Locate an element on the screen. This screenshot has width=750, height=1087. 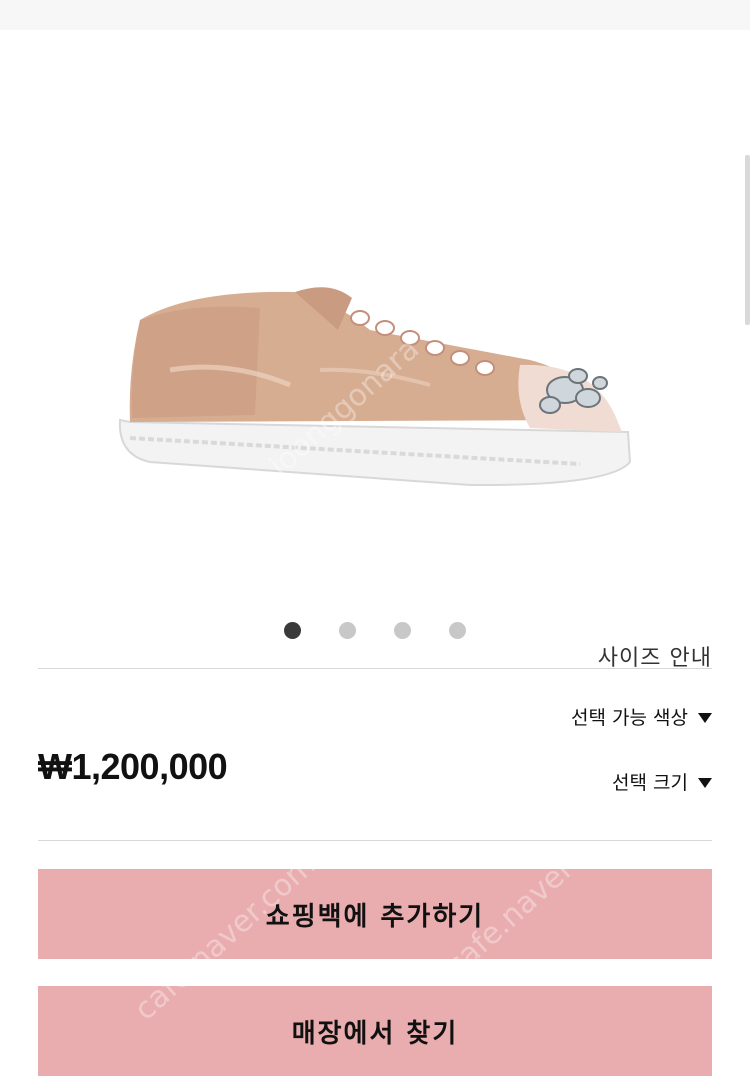
add-to-bag-button: 쇼핑백에 추가하기 is located at coordinates (375, 914).